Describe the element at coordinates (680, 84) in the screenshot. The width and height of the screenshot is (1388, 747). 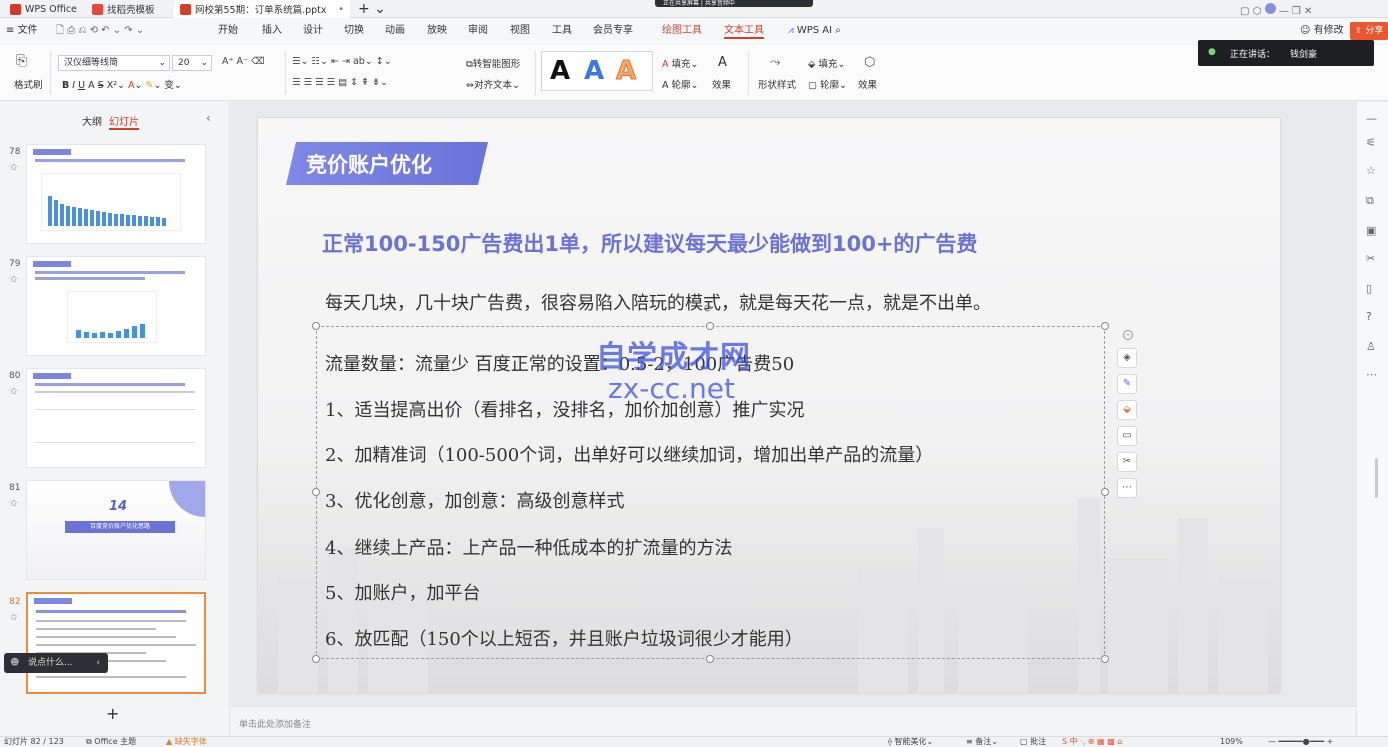
I see `text-outline-button: A 轮廓⌄` at that location.